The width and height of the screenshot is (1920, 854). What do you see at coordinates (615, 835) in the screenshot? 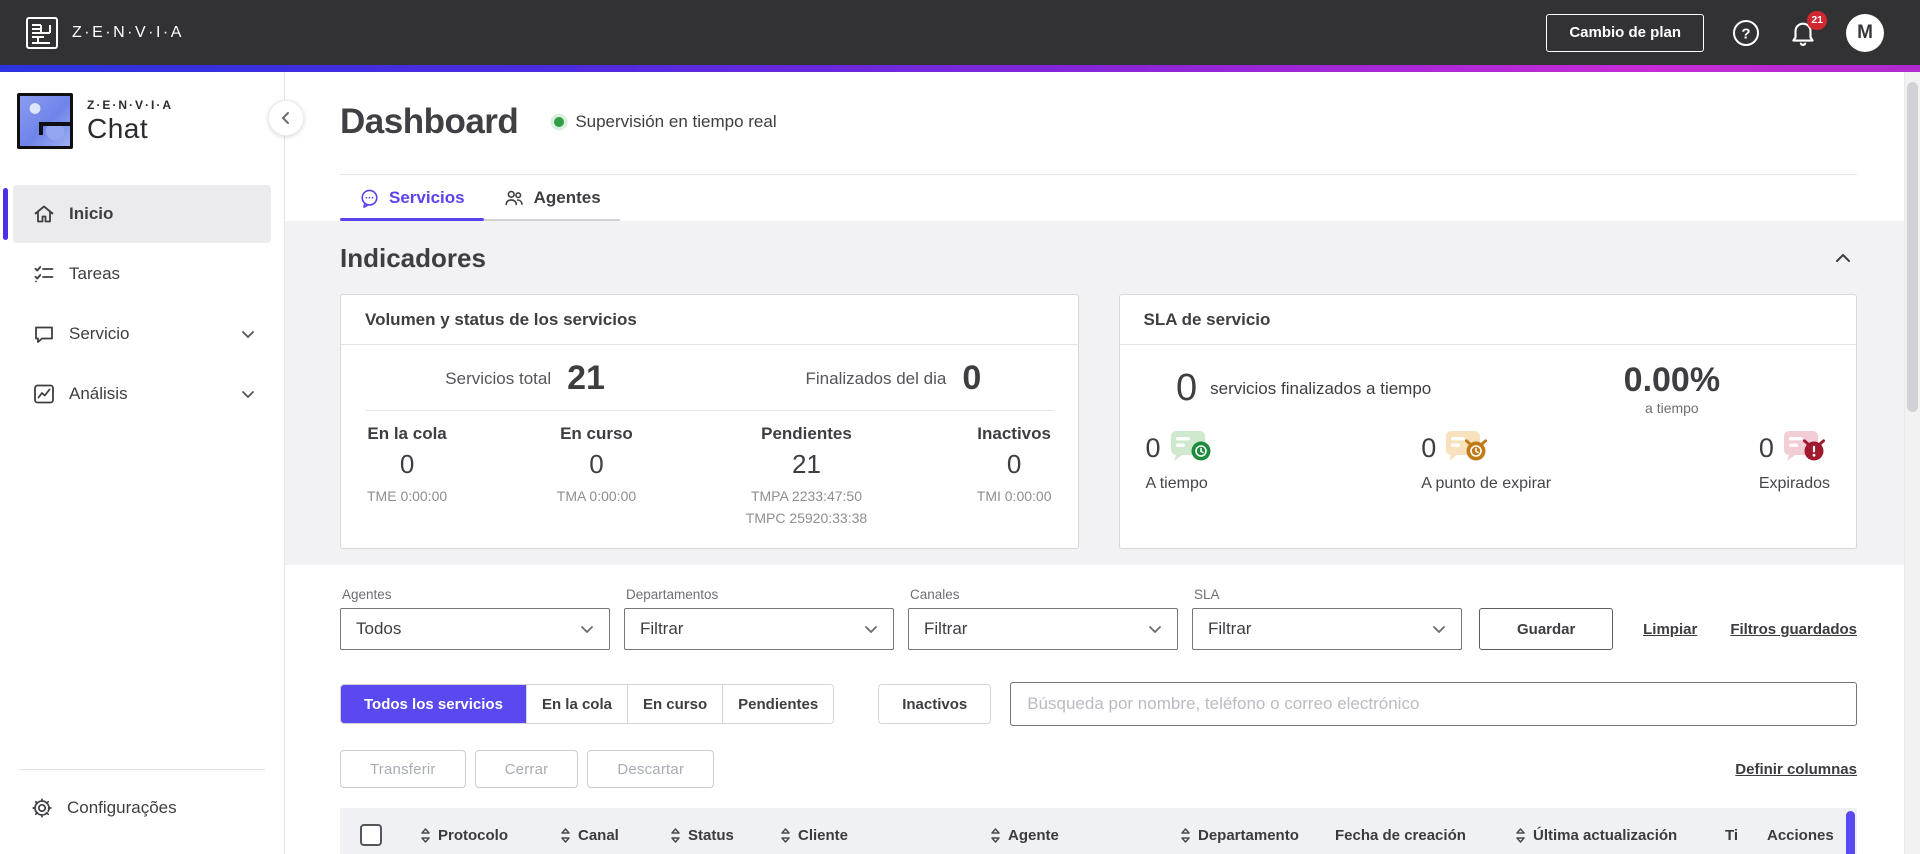
I see `column-header-canal: Canal` at bounding box center [615, 835].